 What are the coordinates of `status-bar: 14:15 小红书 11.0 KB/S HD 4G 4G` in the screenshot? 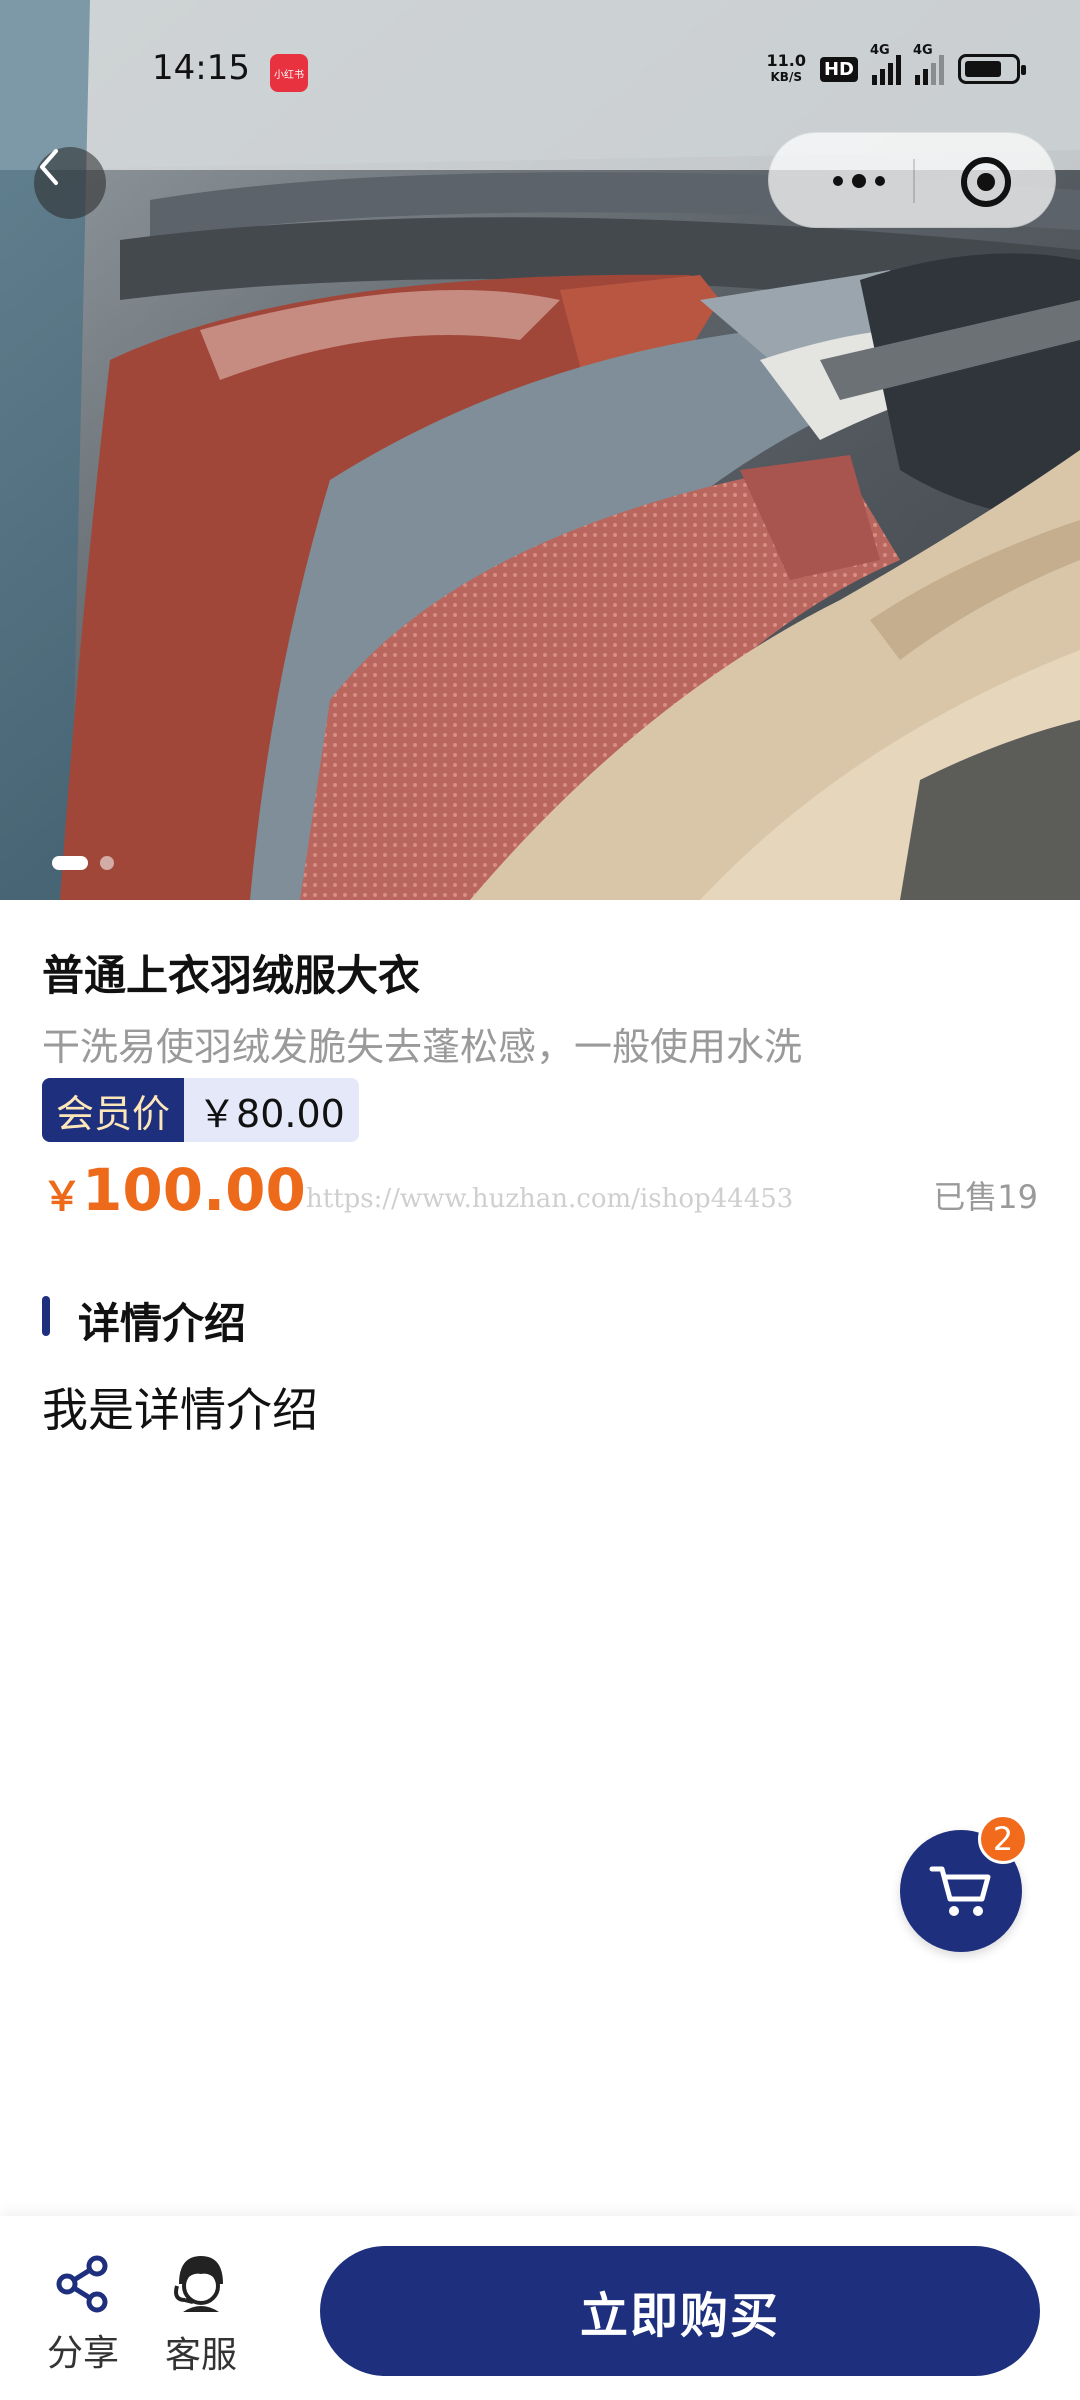 It's located at (540, 75).